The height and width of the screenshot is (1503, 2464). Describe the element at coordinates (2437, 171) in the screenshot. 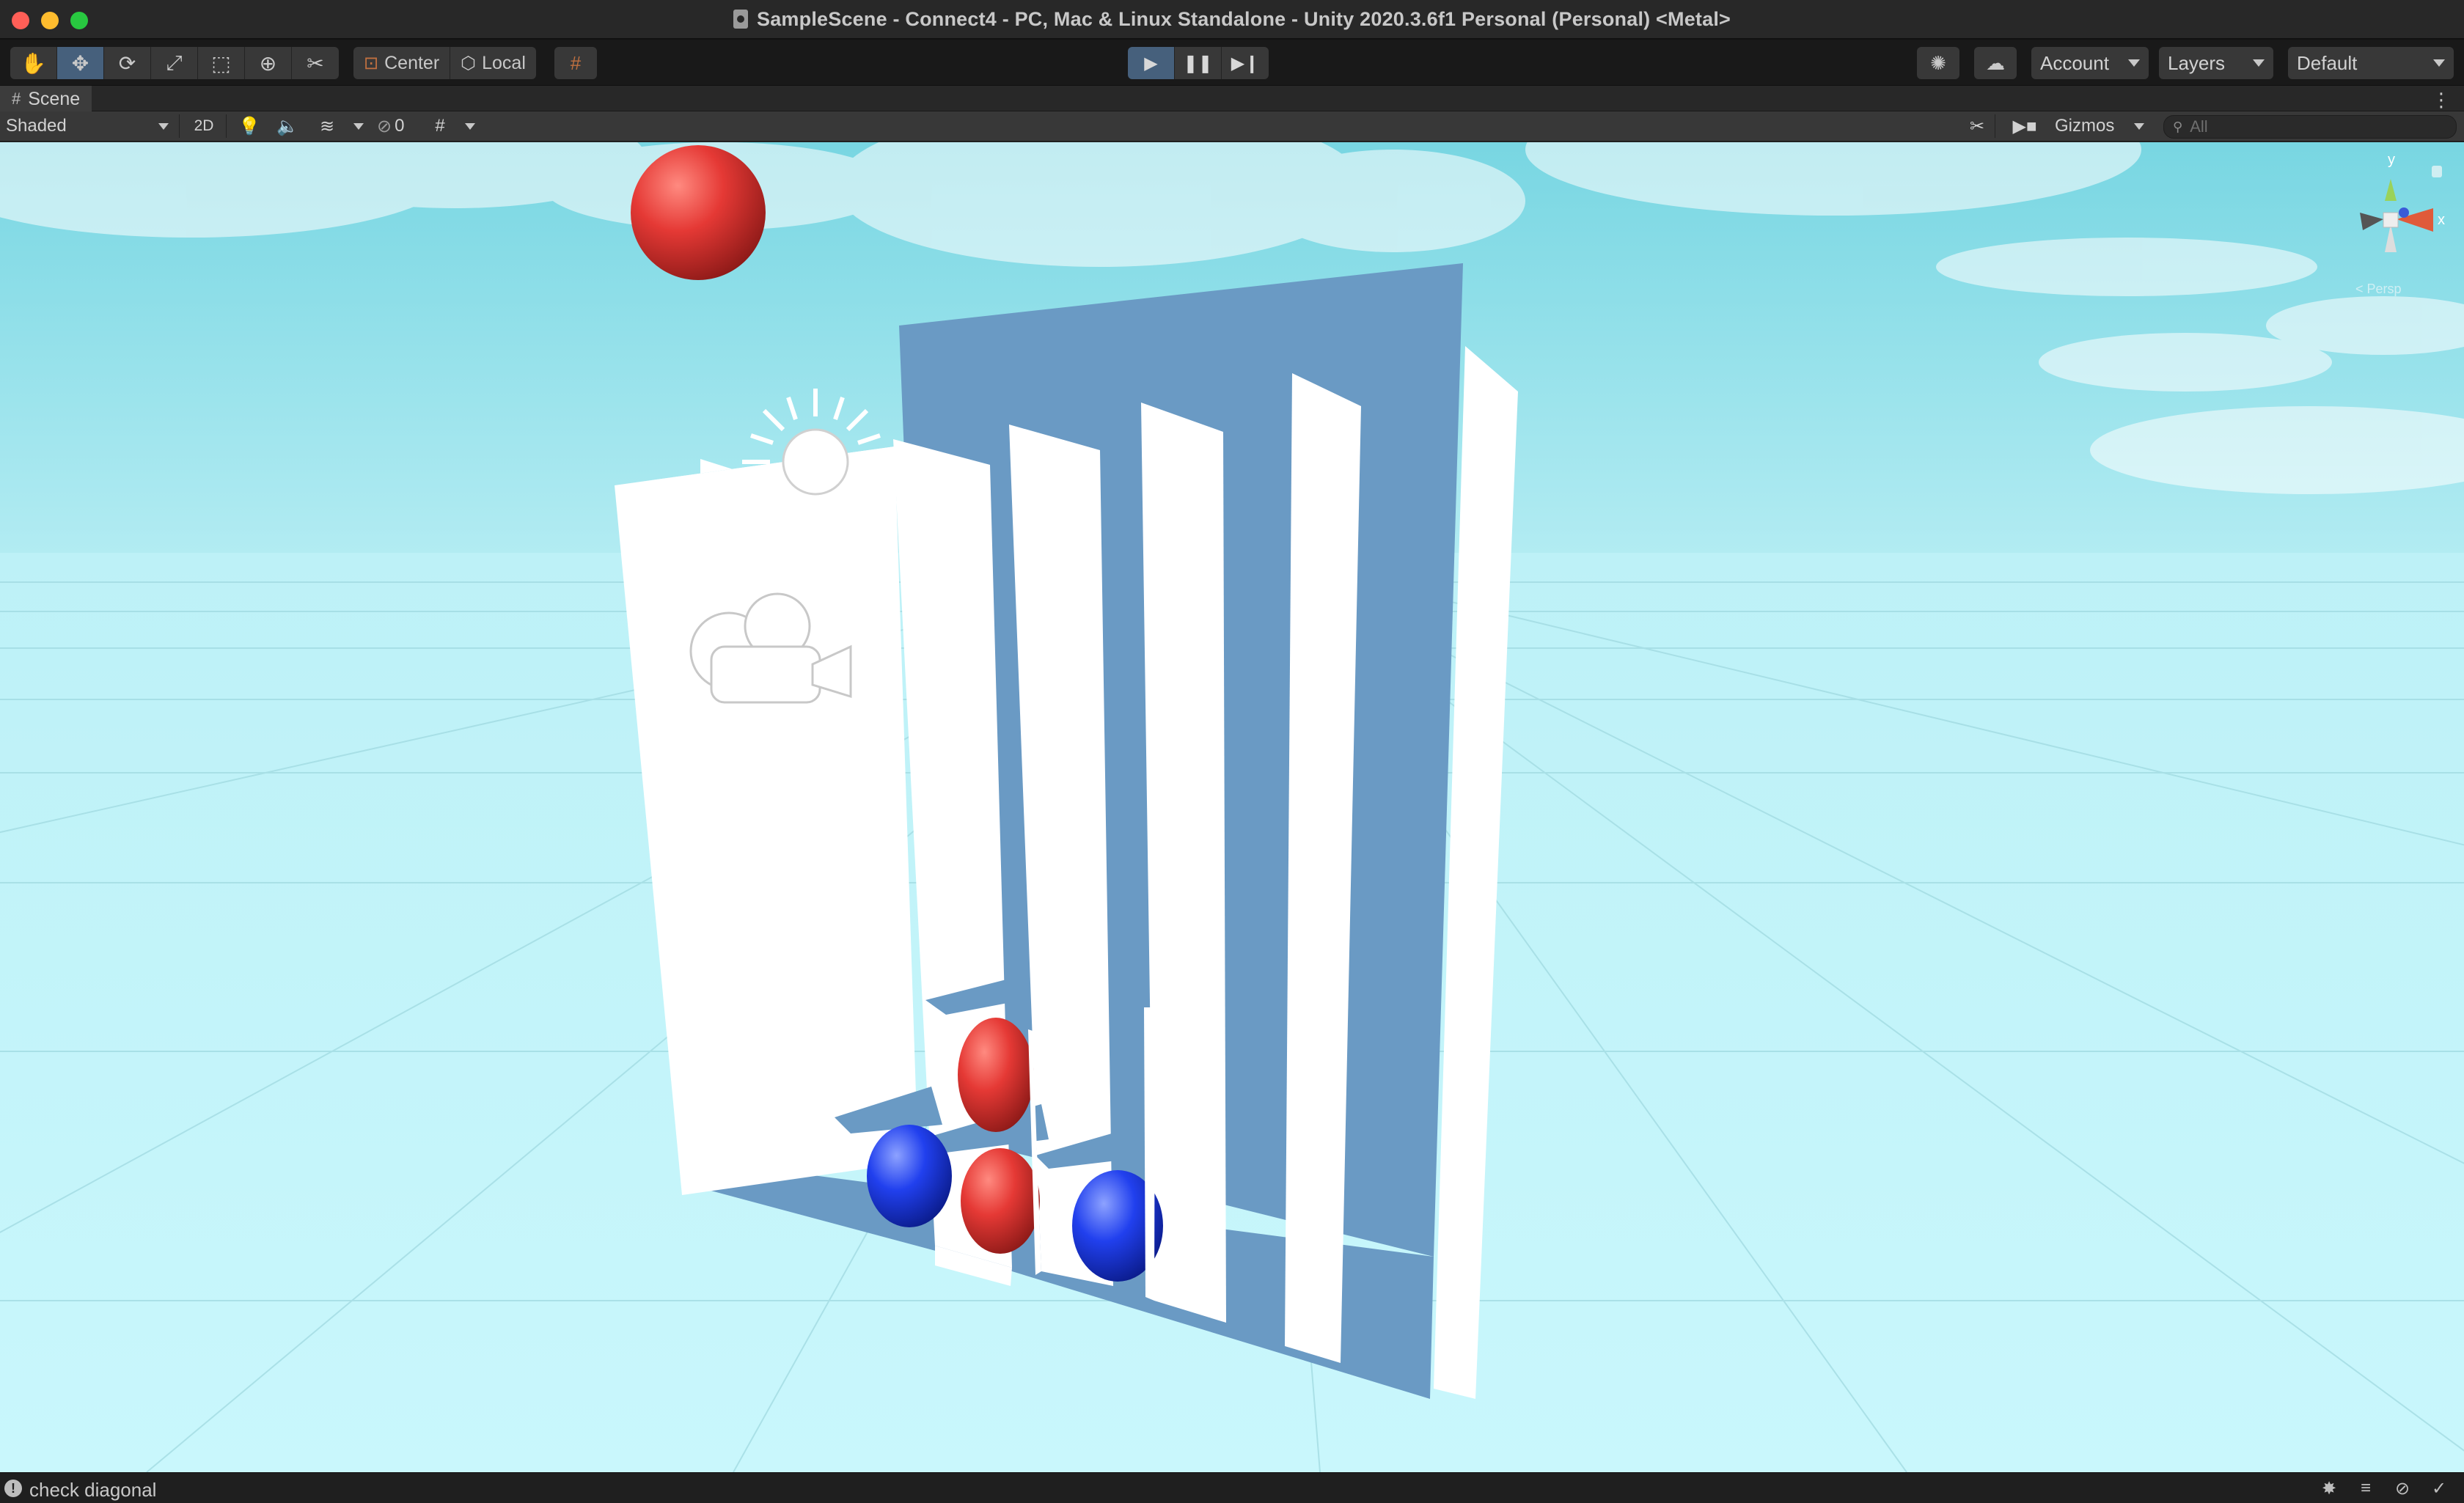

I see `lock-icon` at that location.